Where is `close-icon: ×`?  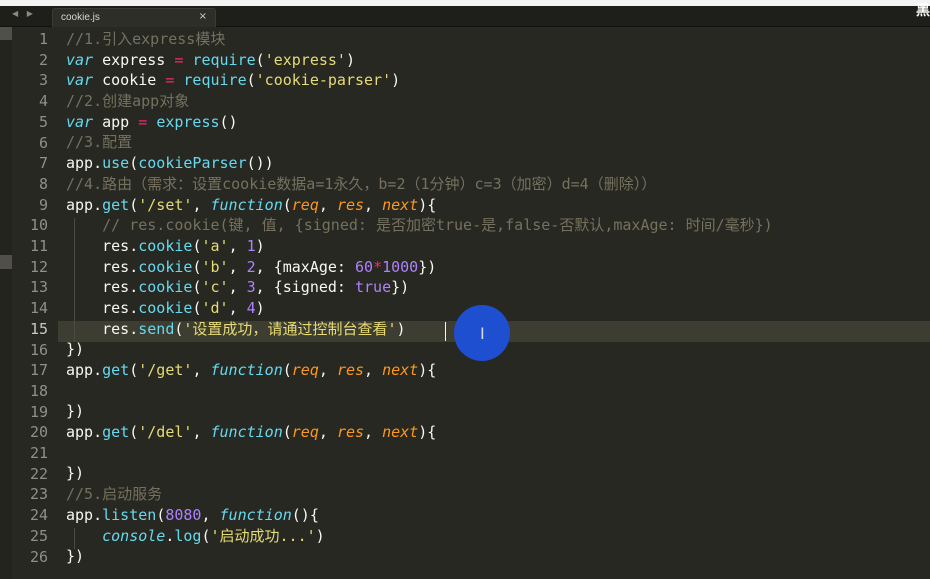 close-icon: × is located at coordinates (203, 16).